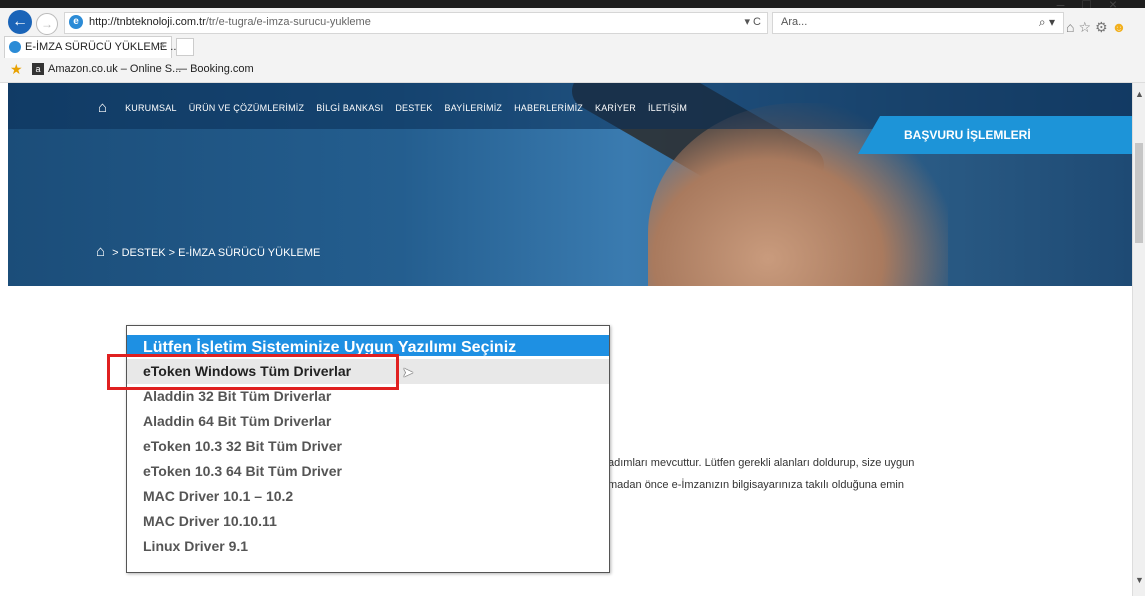  Describe the element at coordinates (216, 253) in the screenshot. I see `breadcrumb-text: > DESTEK > E-İMZA SÜRÜCÜ YÜKLEME` at that location.